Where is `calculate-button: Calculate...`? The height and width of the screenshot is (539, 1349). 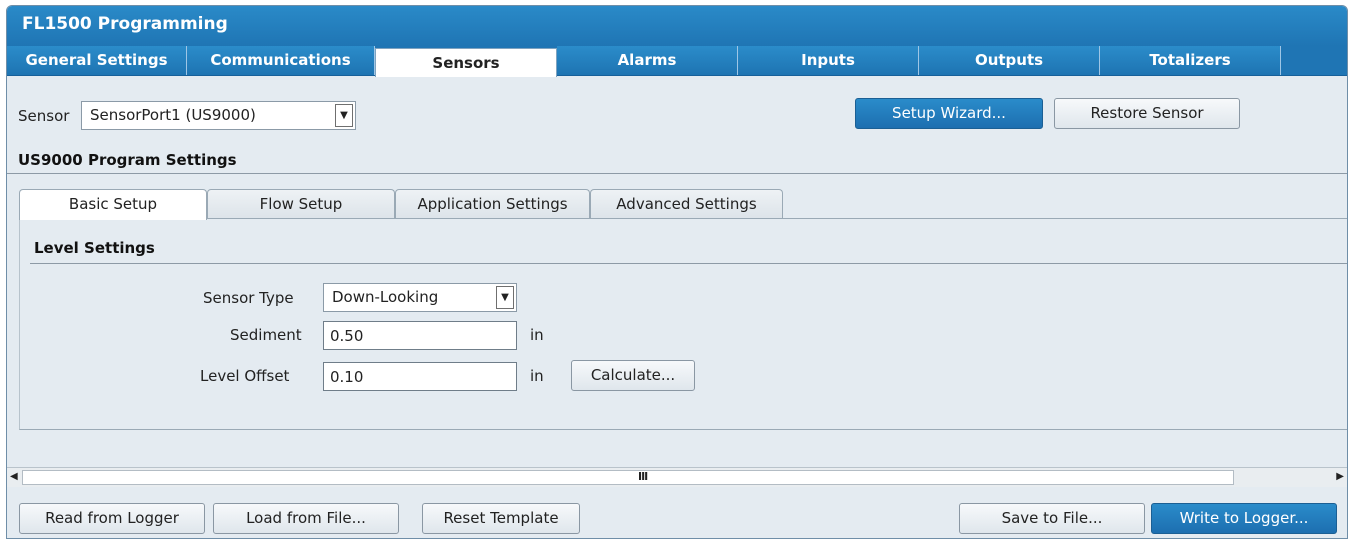 calculate-button: Calculate... is located at coordinates (633, 375).